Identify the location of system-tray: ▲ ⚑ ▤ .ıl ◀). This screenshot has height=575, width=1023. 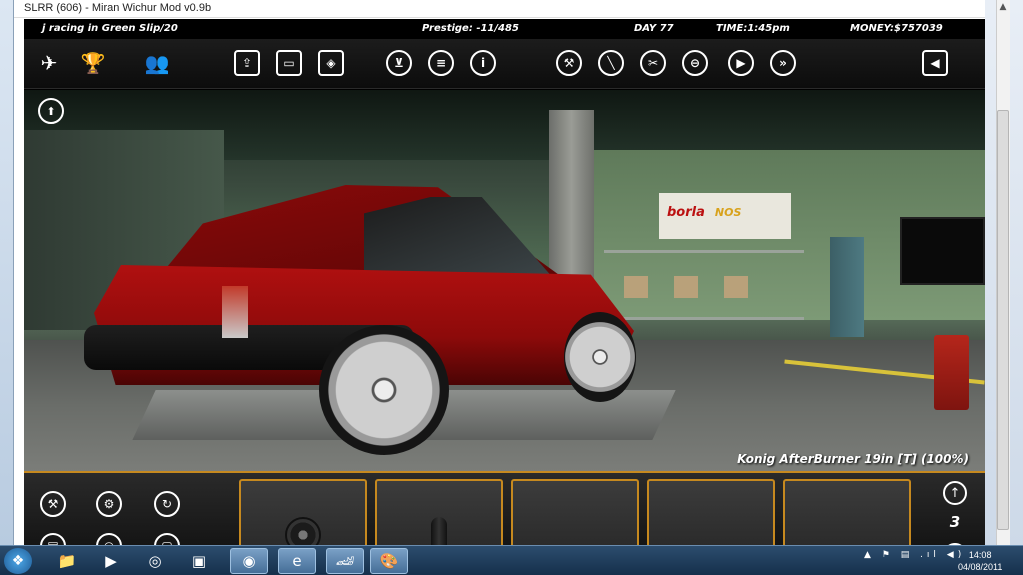
(914, 555).